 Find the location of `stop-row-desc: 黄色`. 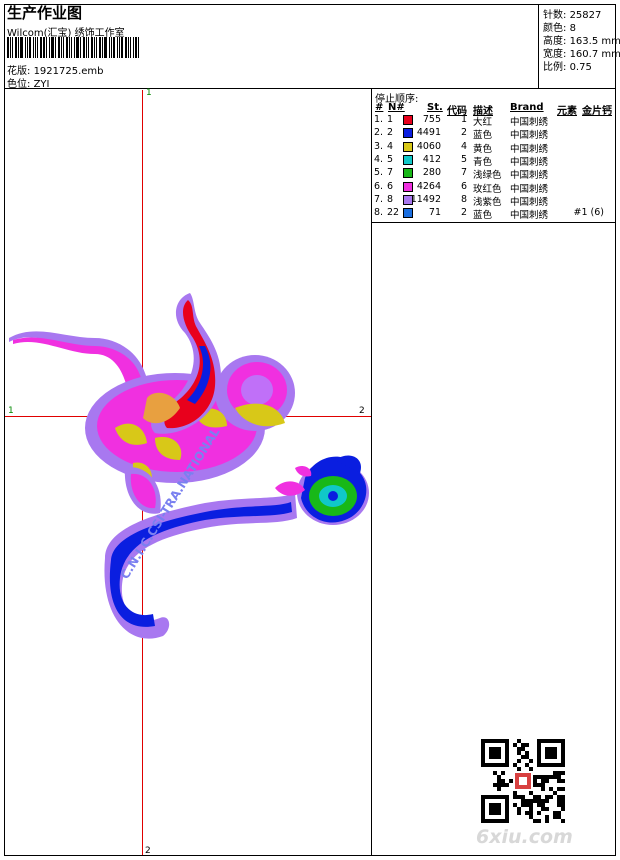

stop-row-desc: 黄色 is located at coordinates (483, 149).